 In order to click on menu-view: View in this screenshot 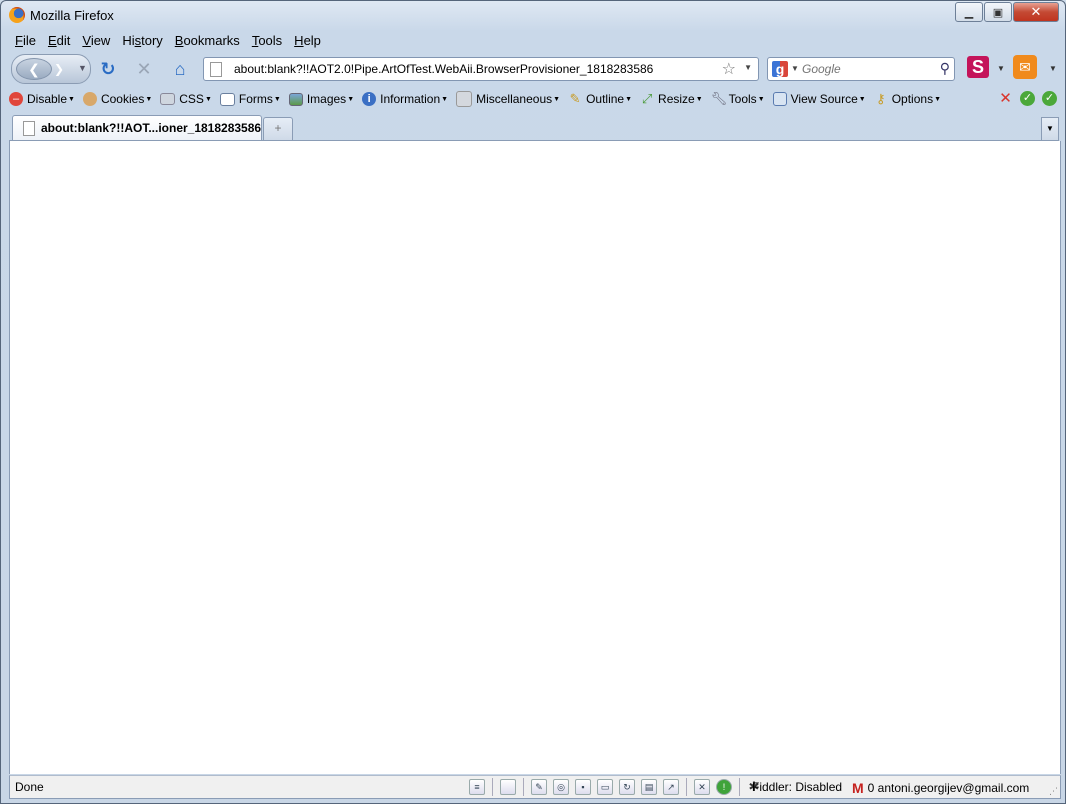, I will do `click(96, 41)`.